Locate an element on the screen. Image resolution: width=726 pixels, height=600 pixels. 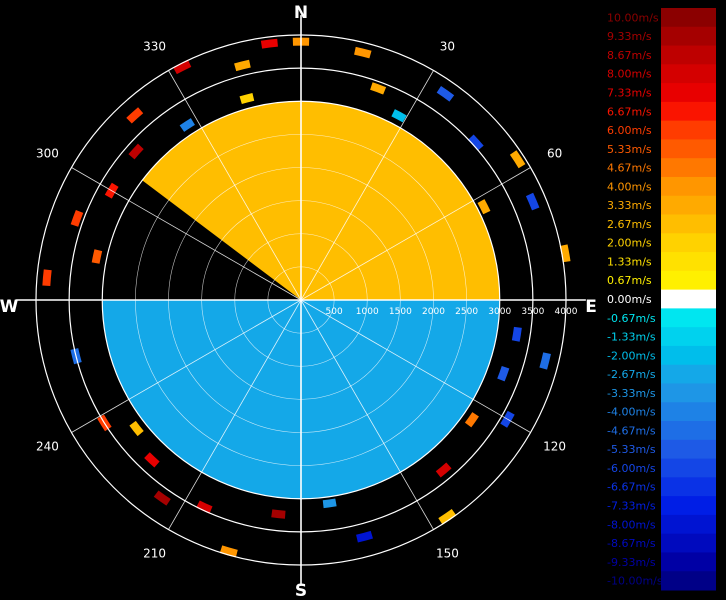
colorbar-label: -10.00m/s is located at coordinates (635, 581).